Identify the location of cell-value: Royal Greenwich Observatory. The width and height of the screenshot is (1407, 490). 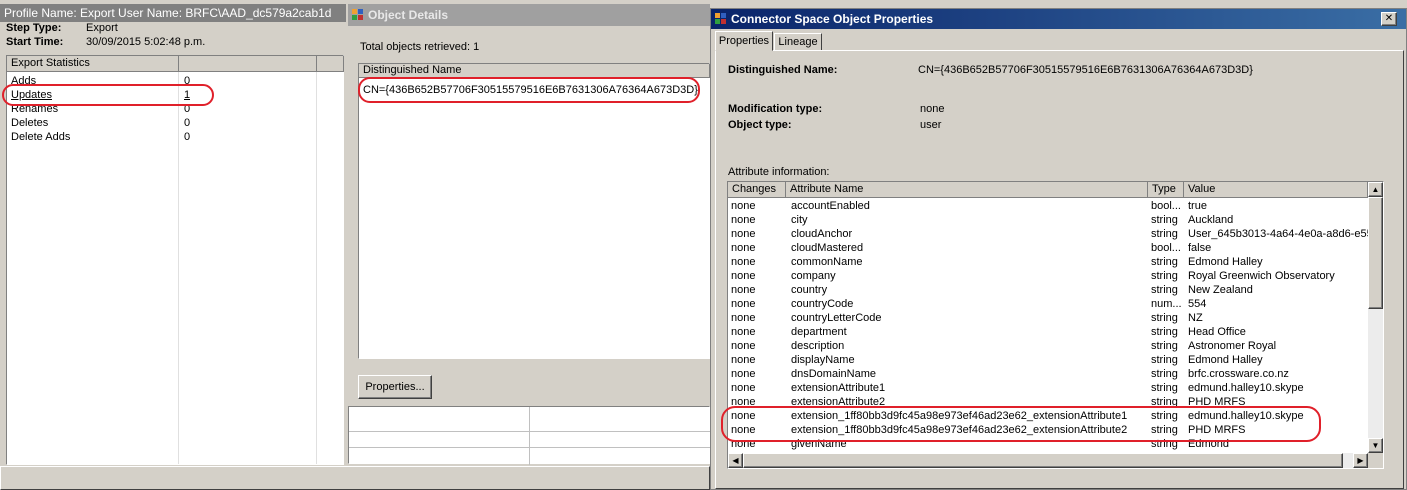
(1261, 276).